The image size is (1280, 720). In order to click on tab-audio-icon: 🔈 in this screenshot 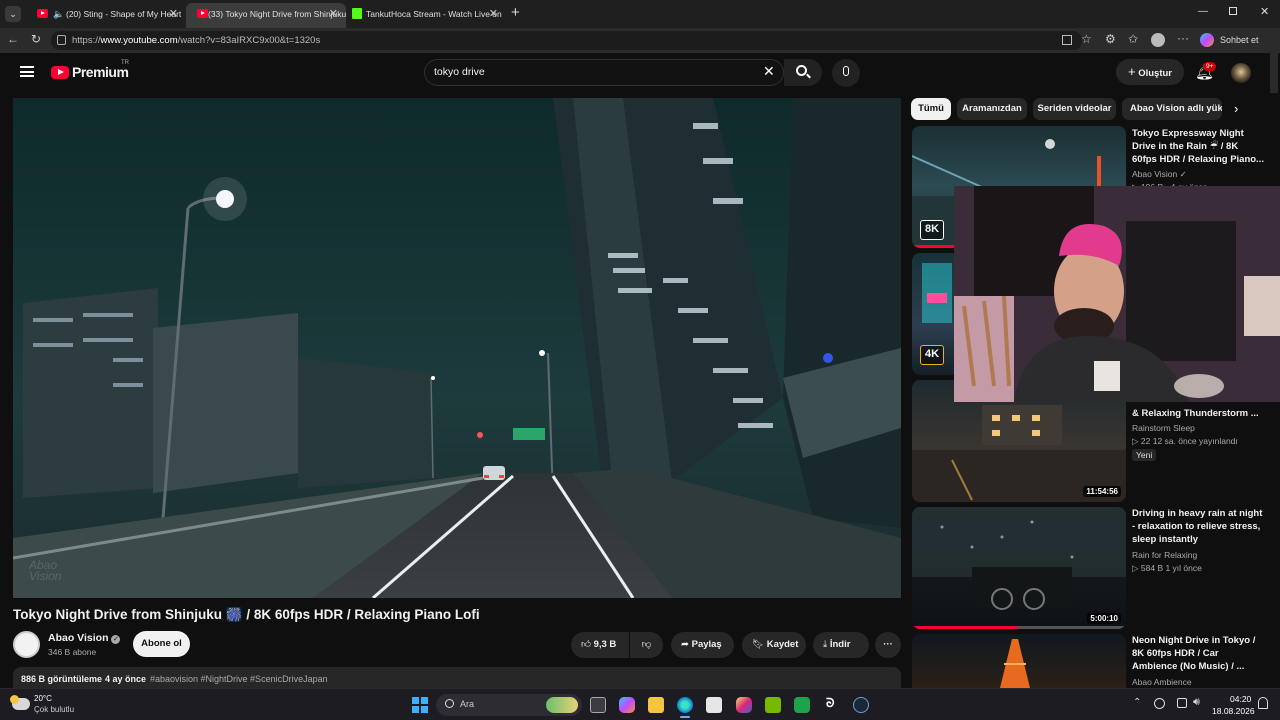, I will do `click(59, 14)`.